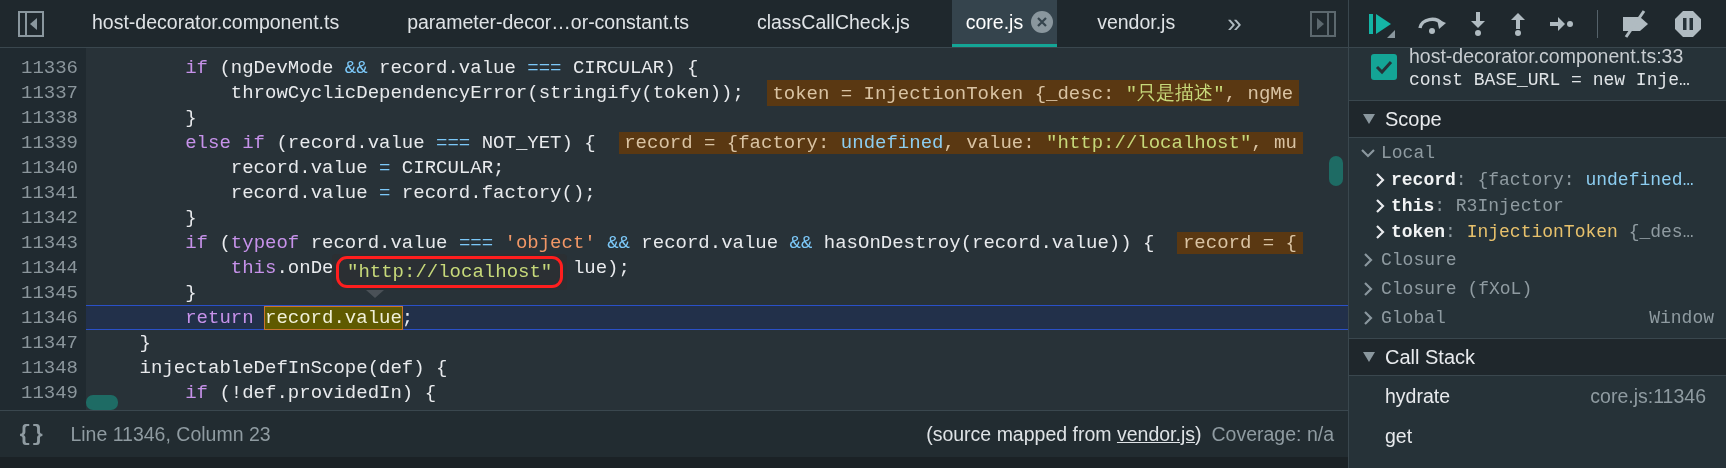  What do you see at coordinates (49, 367) in the screenshot?
I see `line-number: 11348` at bounding box center [49, 367].